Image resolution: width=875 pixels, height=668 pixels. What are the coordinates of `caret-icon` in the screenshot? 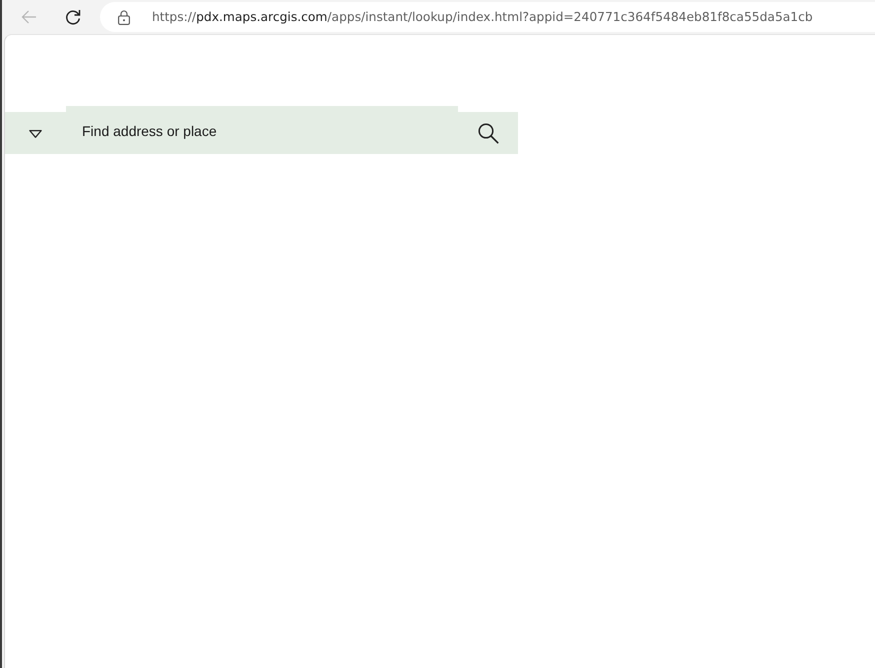 It's located at (35, 134).